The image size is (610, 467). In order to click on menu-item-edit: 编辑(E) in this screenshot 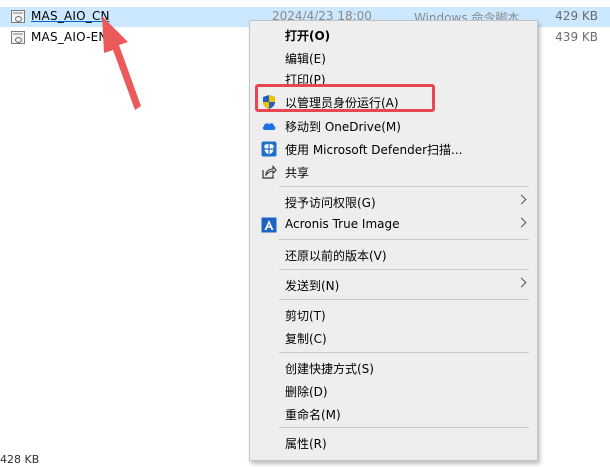, I will do `click(393, 58)`.